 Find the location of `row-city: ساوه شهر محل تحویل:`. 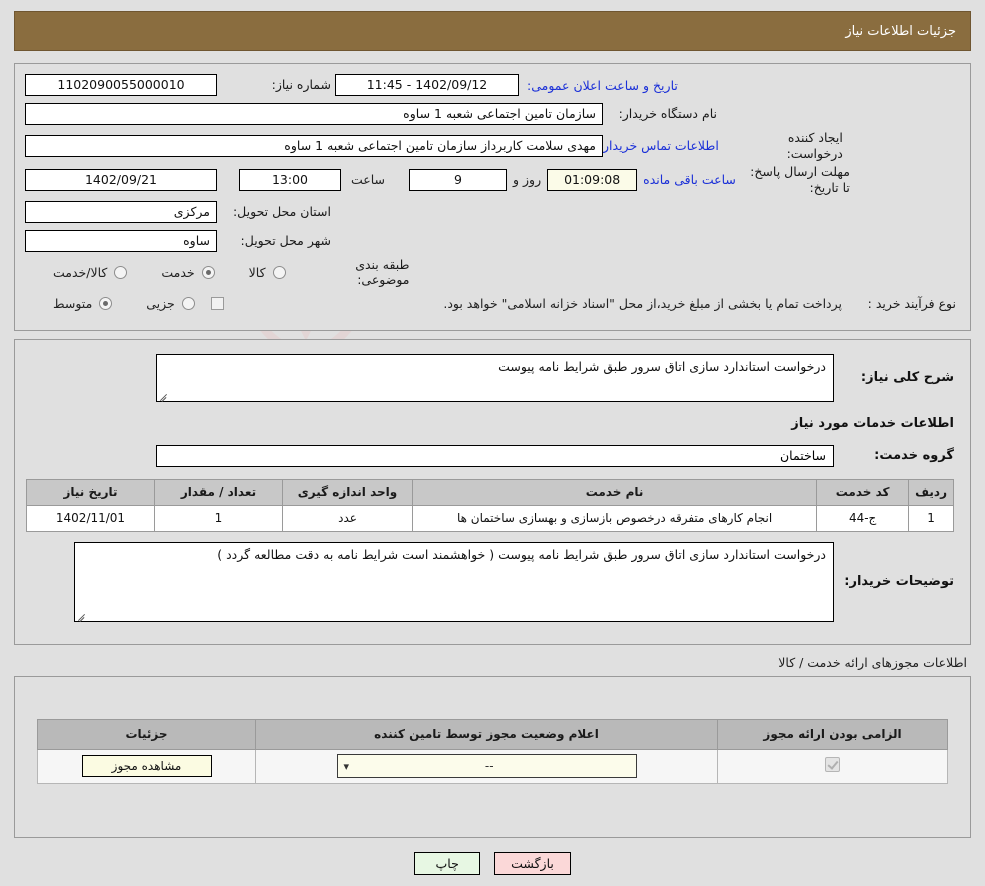

row-city: ساوه شهر محل تحویل: is located at coordinates (492, 241).